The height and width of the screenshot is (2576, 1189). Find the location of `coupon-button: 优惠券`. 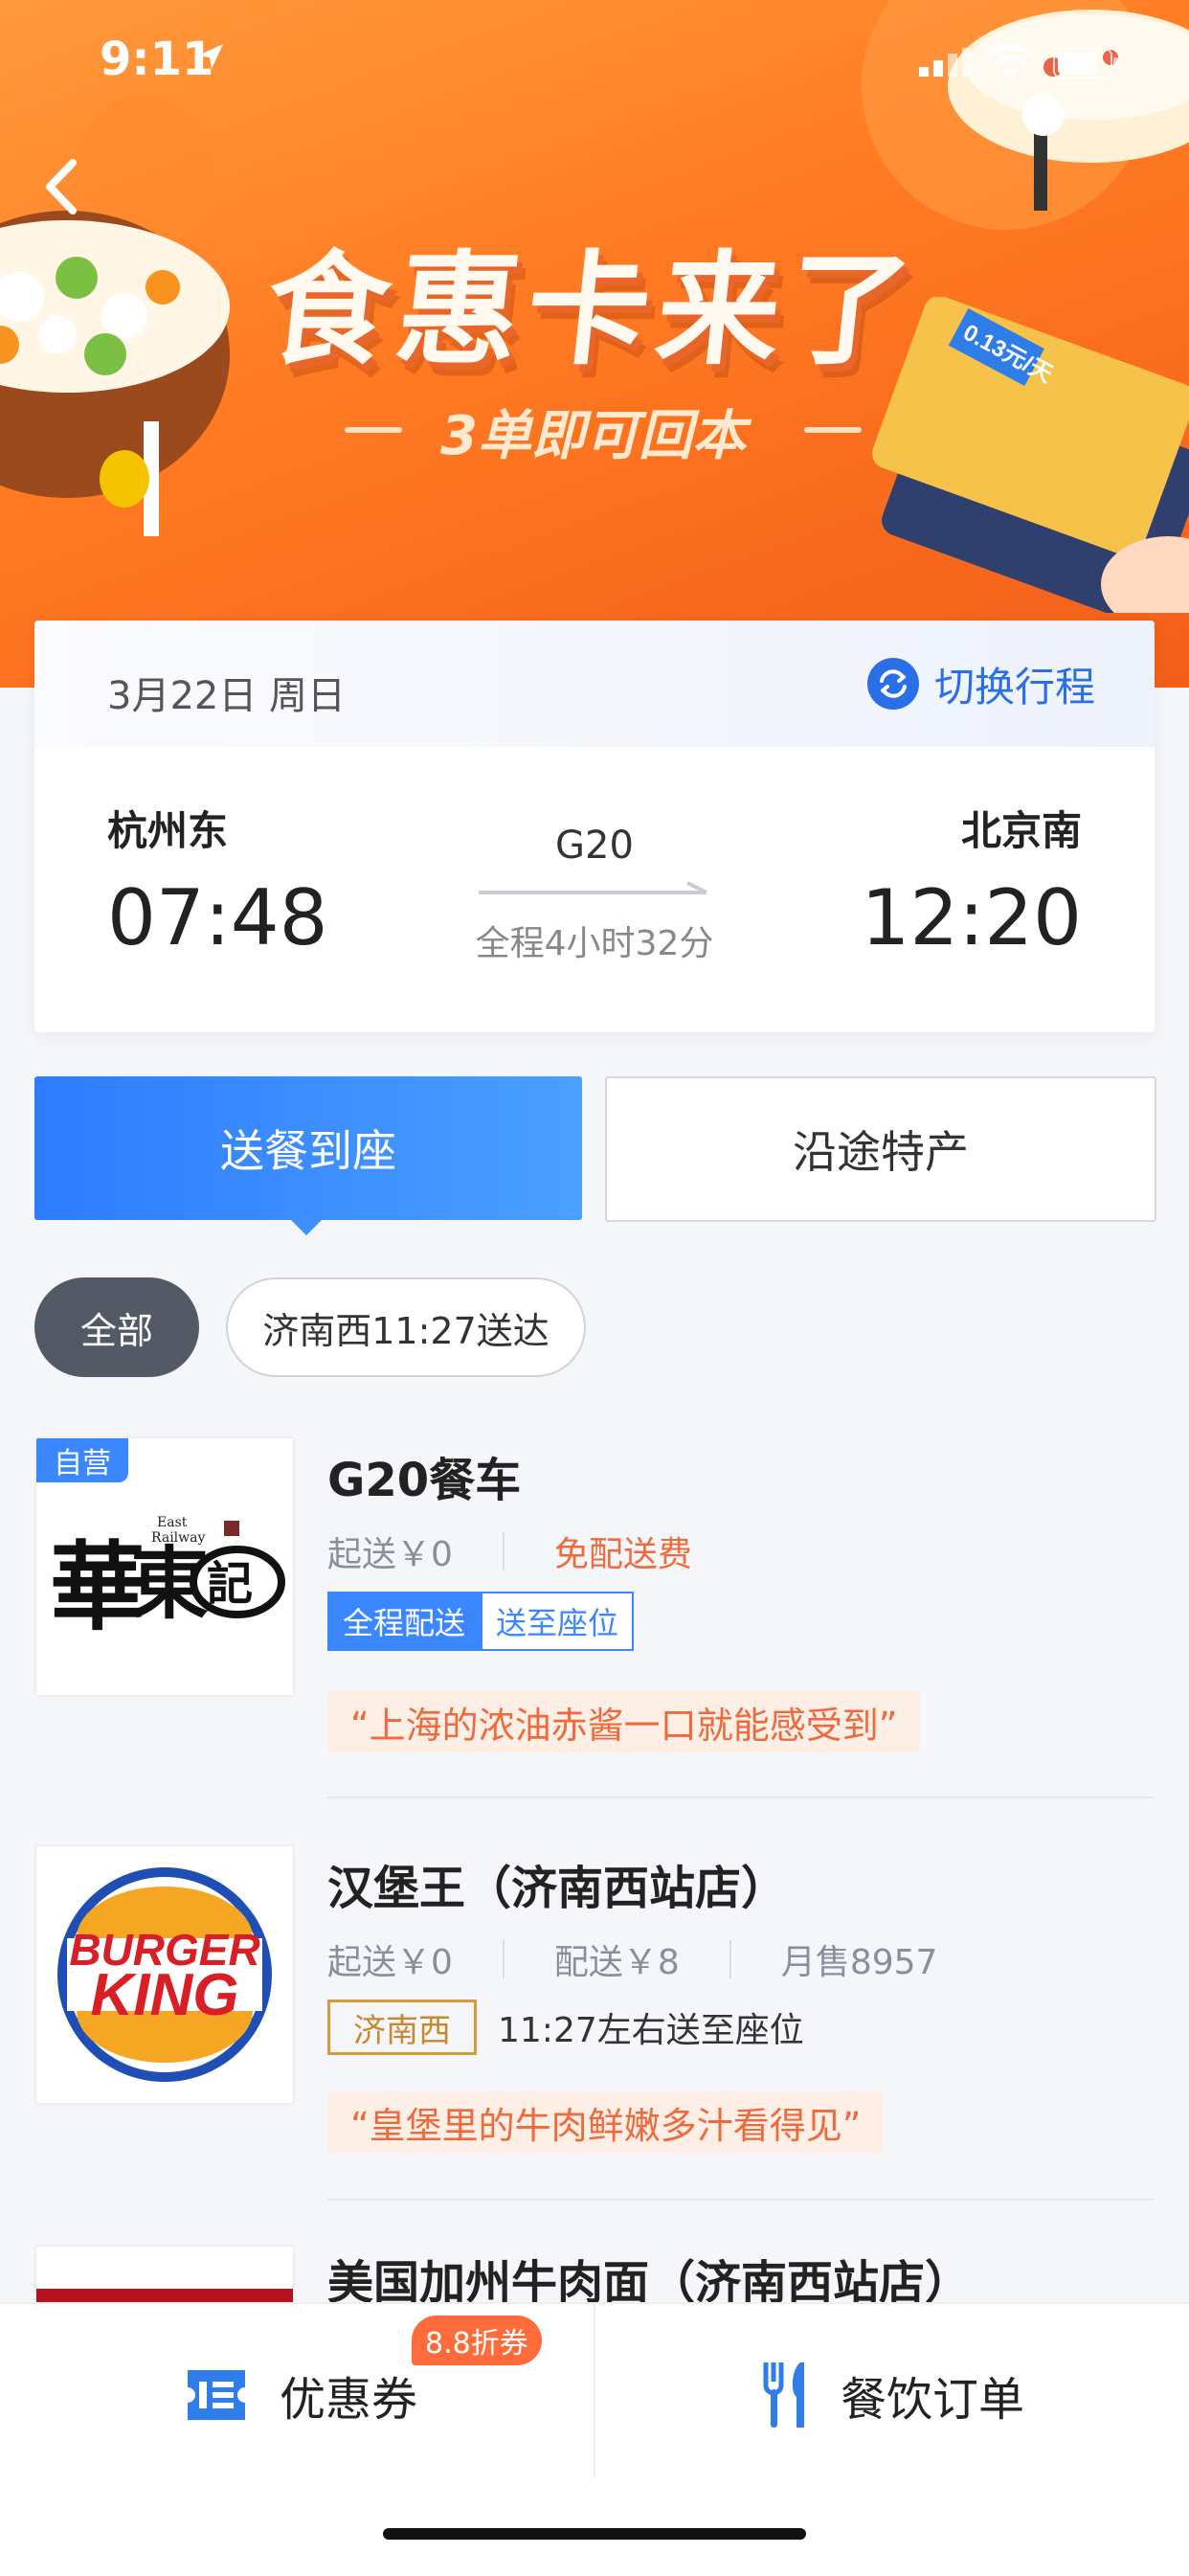

coupon-button: 优惠券 is located at coordinates (299, 2395).